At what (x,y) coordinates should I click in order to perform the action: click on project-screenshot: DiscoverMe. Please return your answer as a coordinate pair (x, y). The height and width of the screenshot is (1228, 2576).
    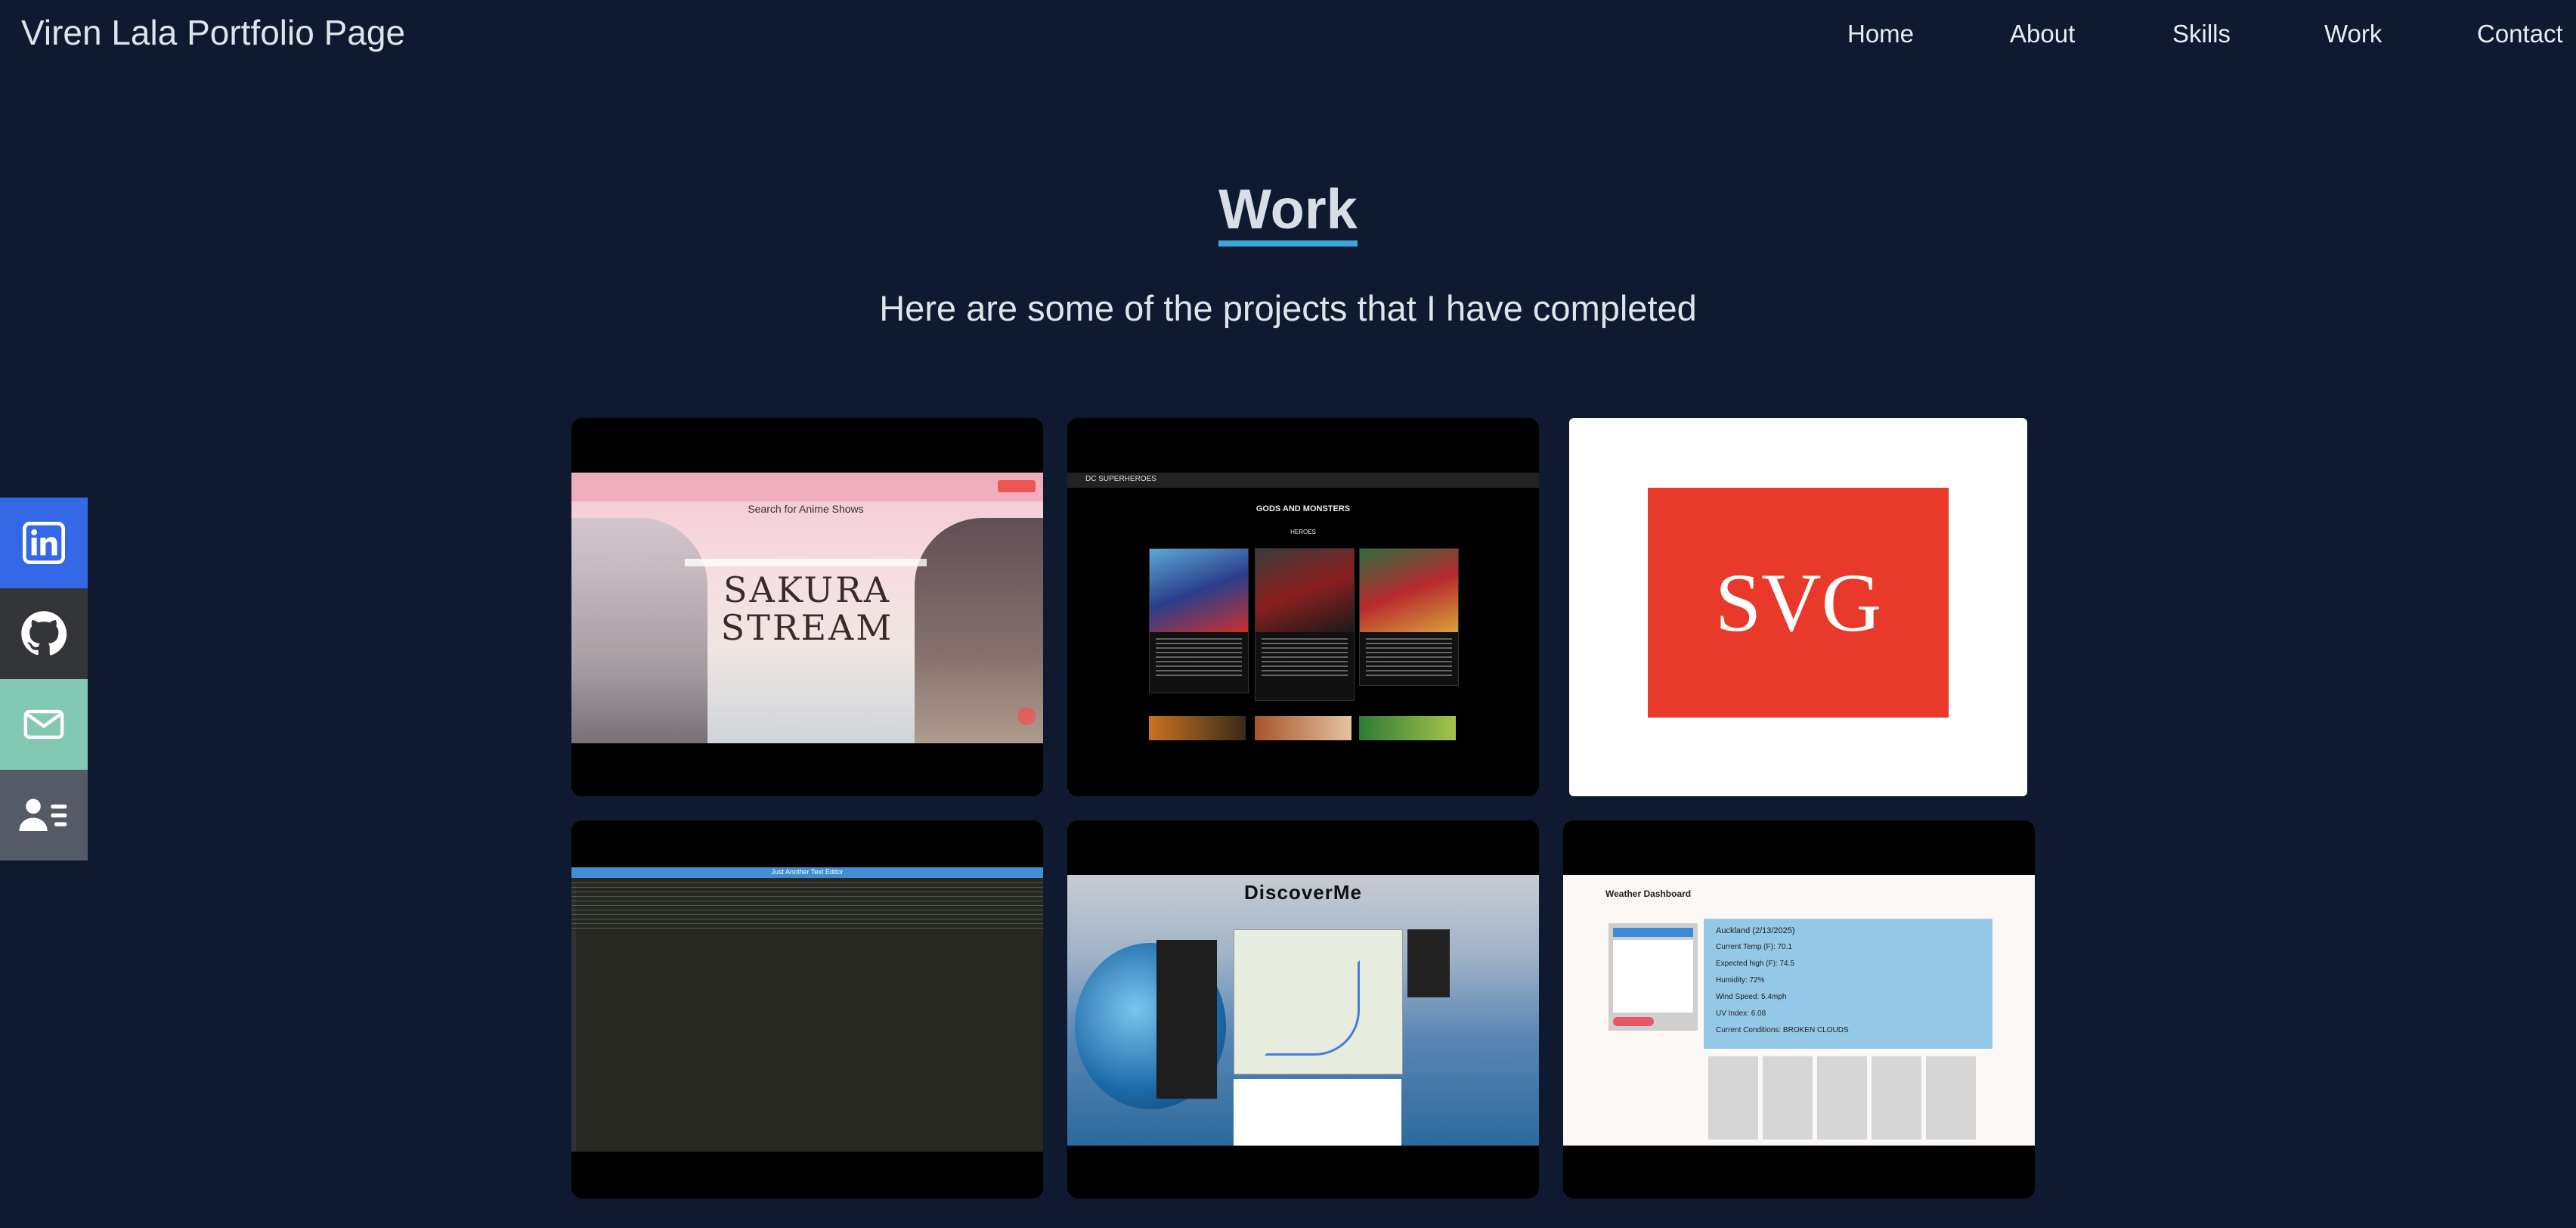
    Looking at the image, I should click on (1303, 1010).